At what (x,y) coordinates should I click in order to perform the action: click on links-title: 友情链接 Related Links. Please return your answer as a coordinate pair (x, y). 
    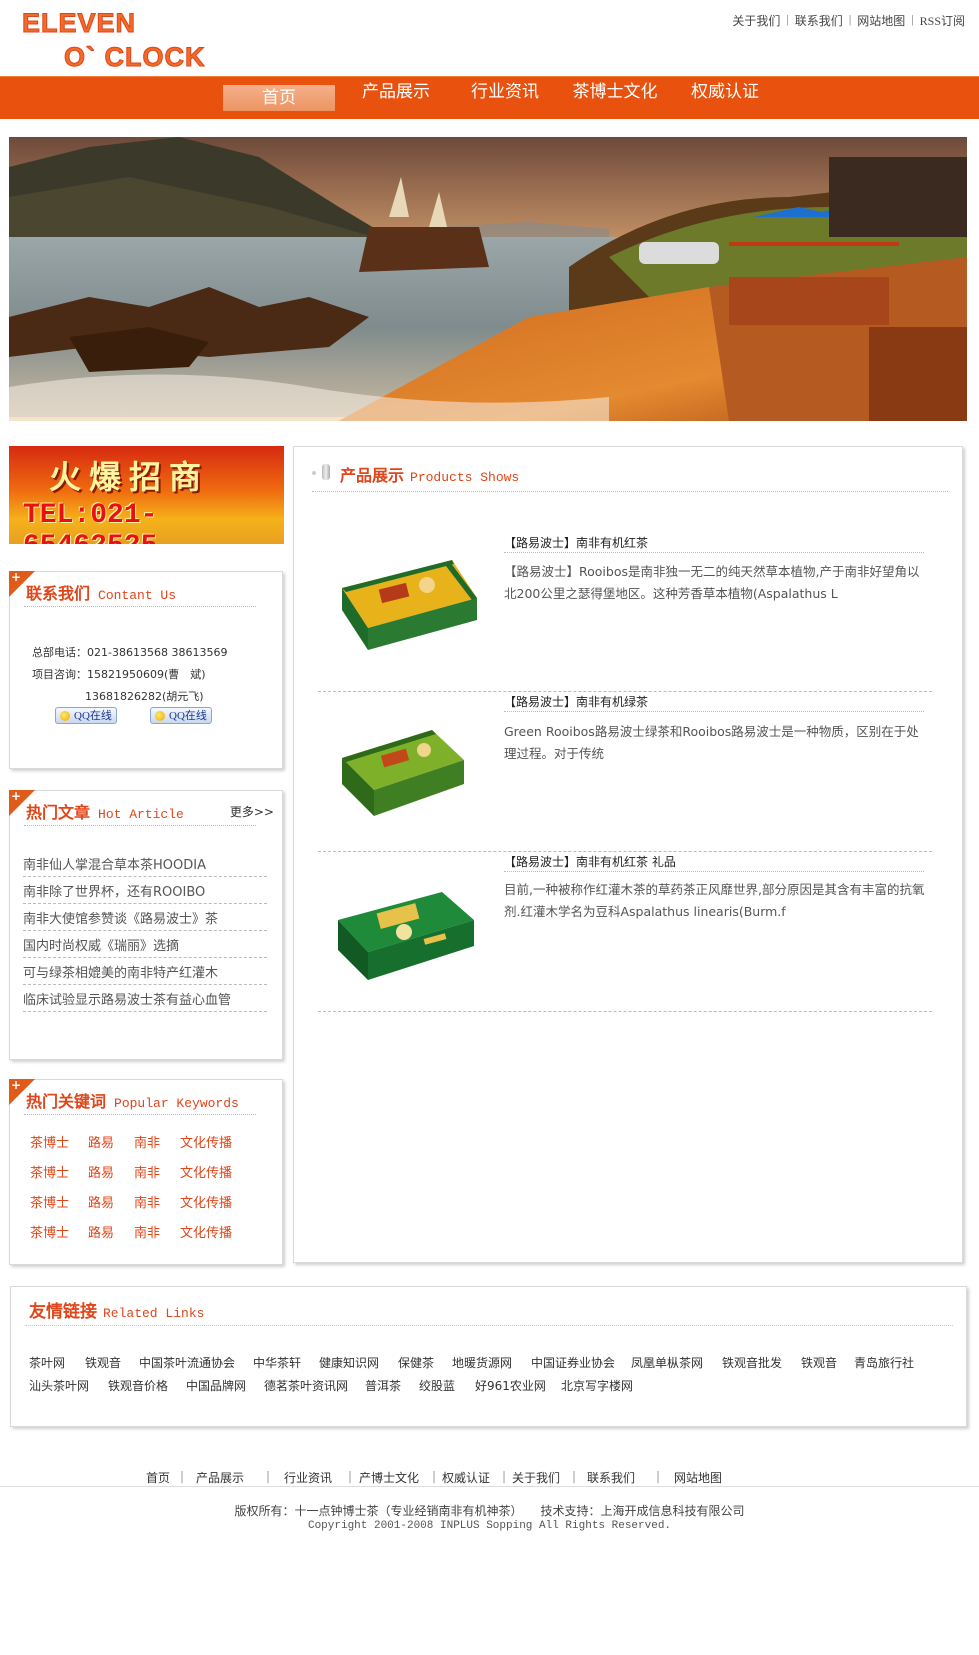
    Looking at the image, I should click on (117, 1312).